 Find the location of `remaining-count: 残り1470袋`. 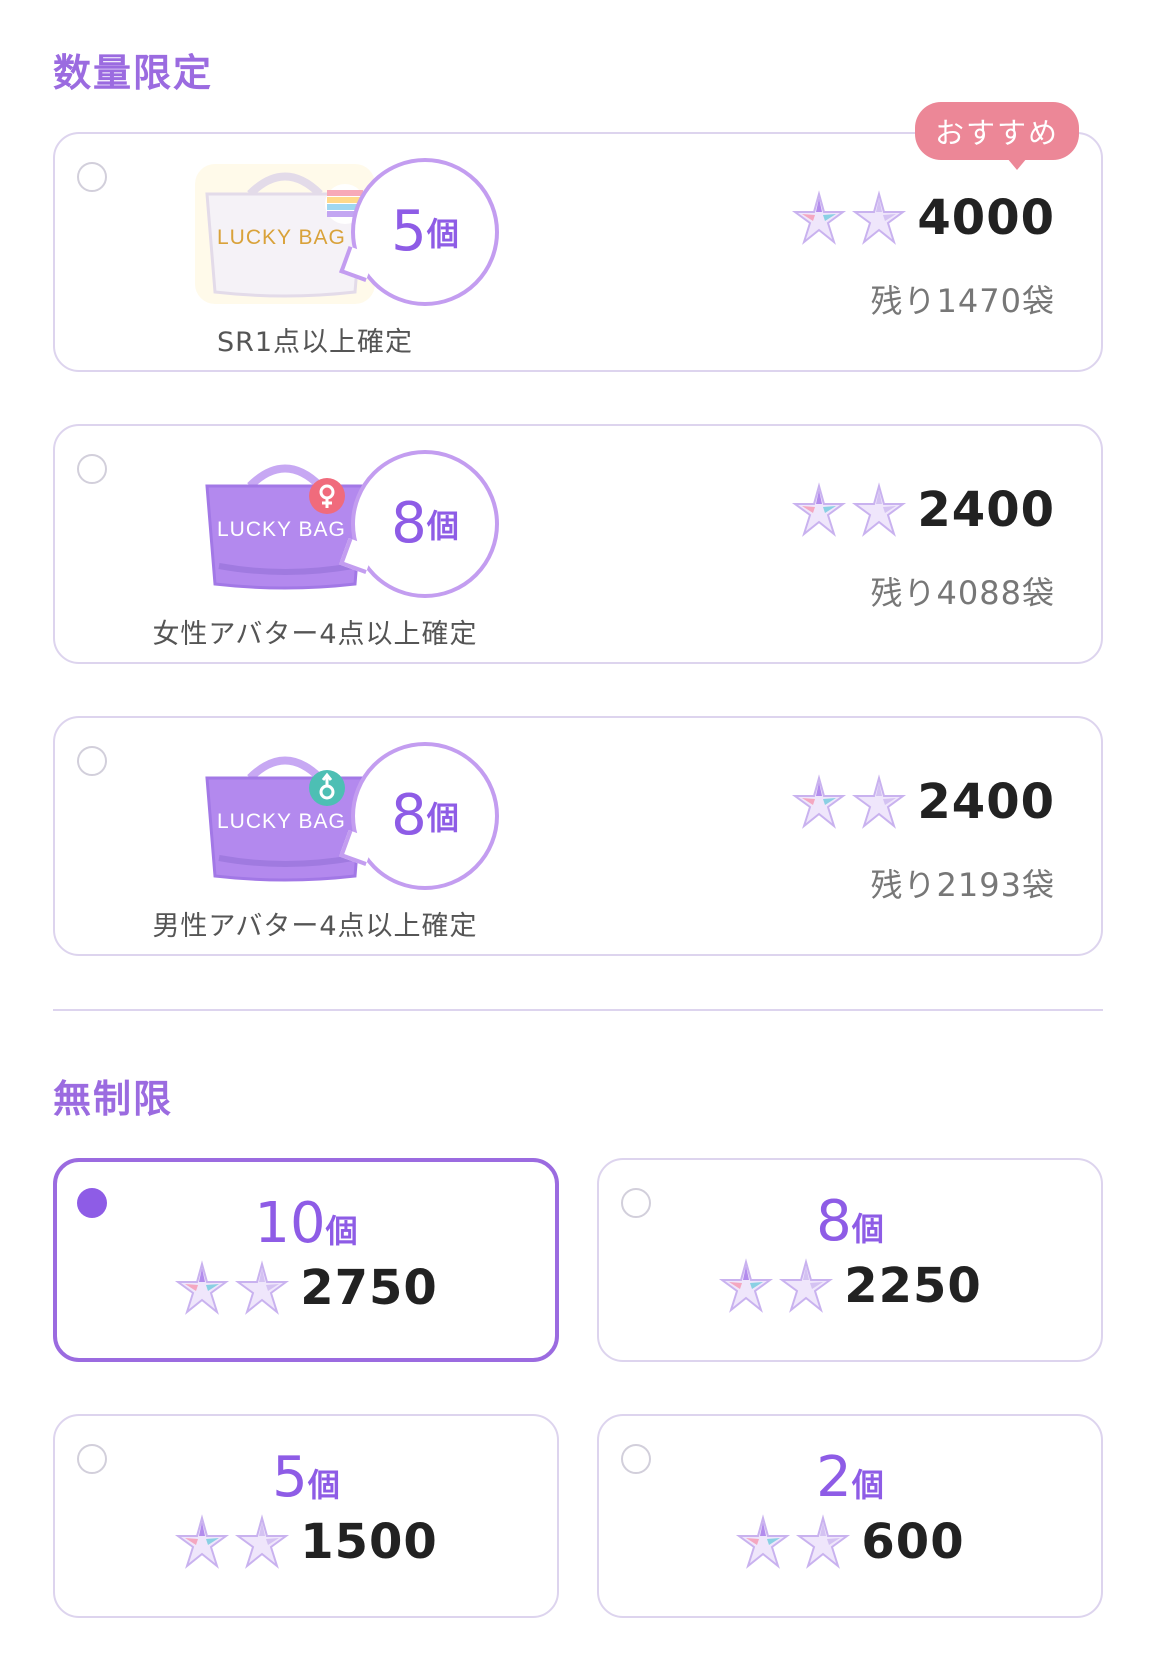

remaining-count: 残り1470袋 is located at coordinates (962, 301).